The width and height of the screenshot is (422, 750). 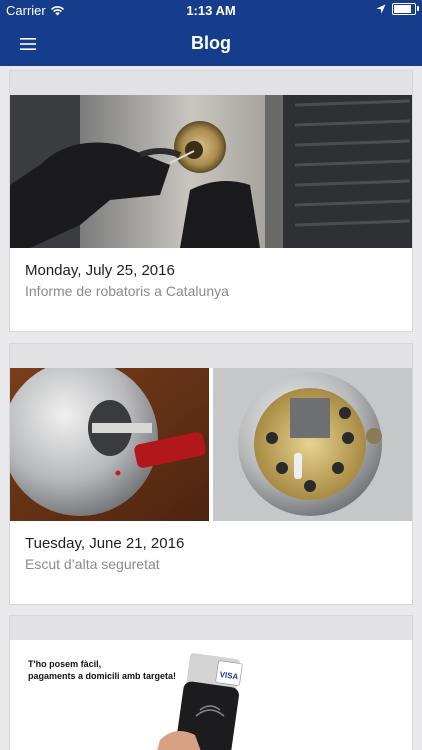 What do you see at coordinates (381, 9) in the screenshot?
I see `location-arrow-icon` at bounding box center [381, 9].